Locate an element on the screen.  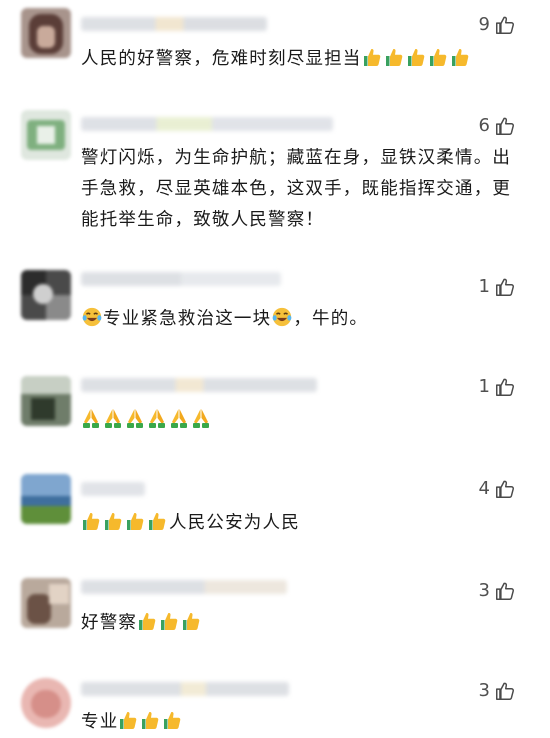
comment-text: 专业 is located at coordinates (301, 722).